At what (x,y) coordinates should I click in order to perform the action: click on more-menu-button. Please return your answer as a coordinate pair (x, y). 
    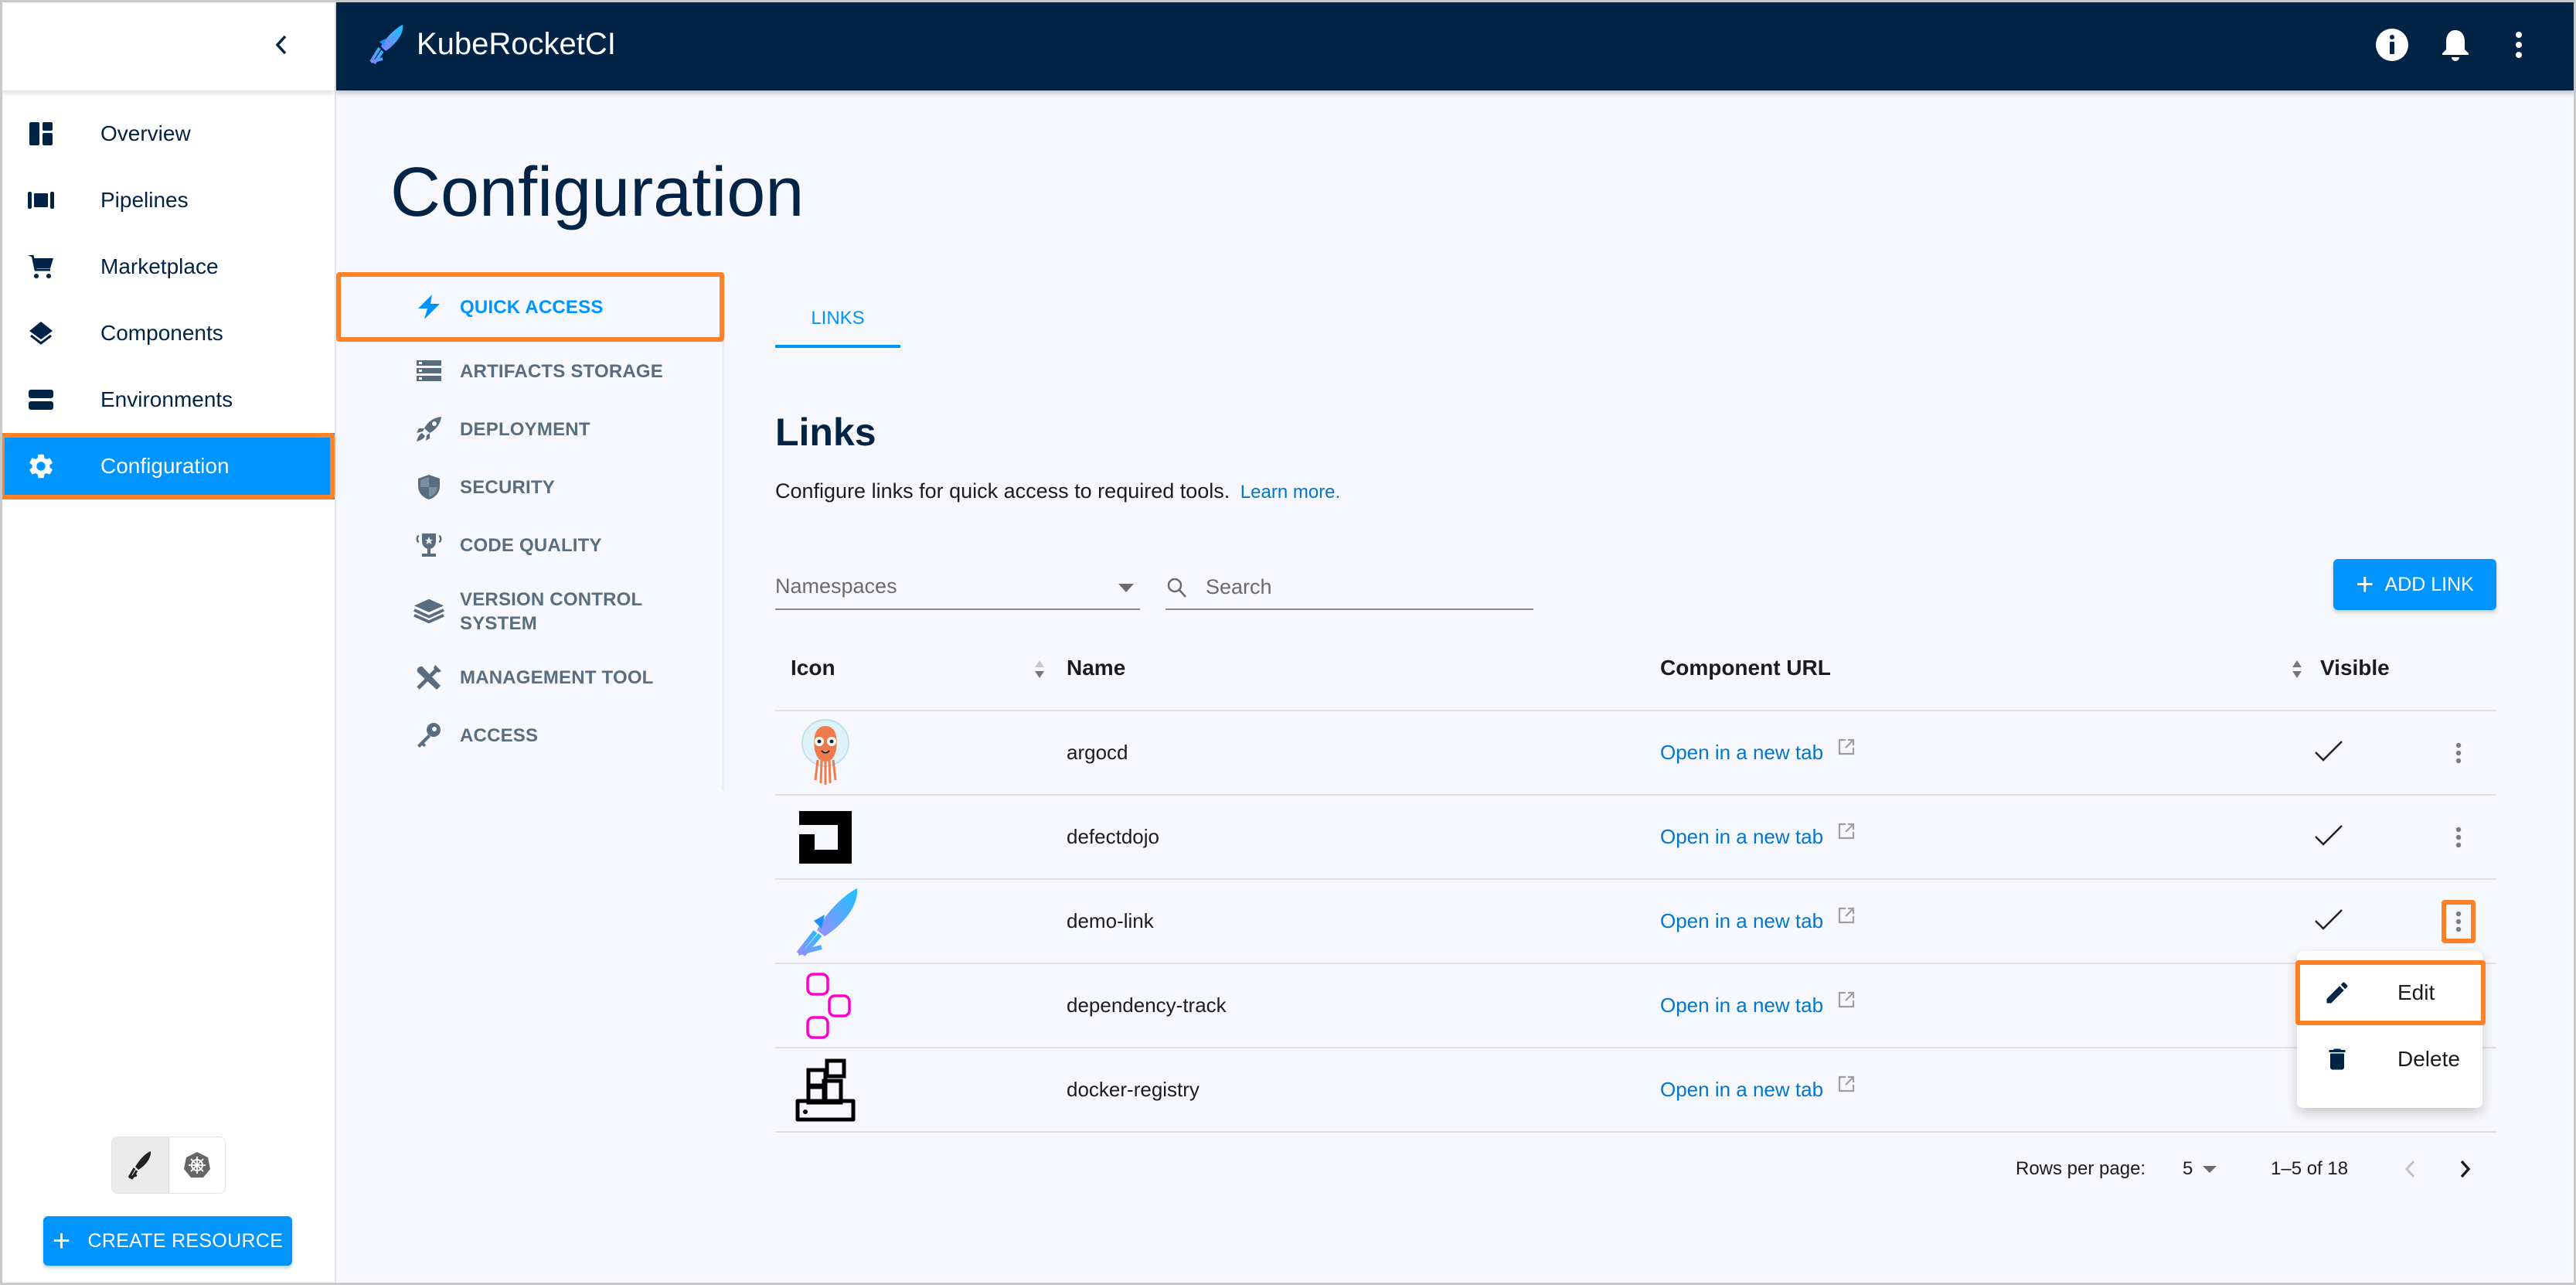
    Looking at the image, I should click on (2519, 45).